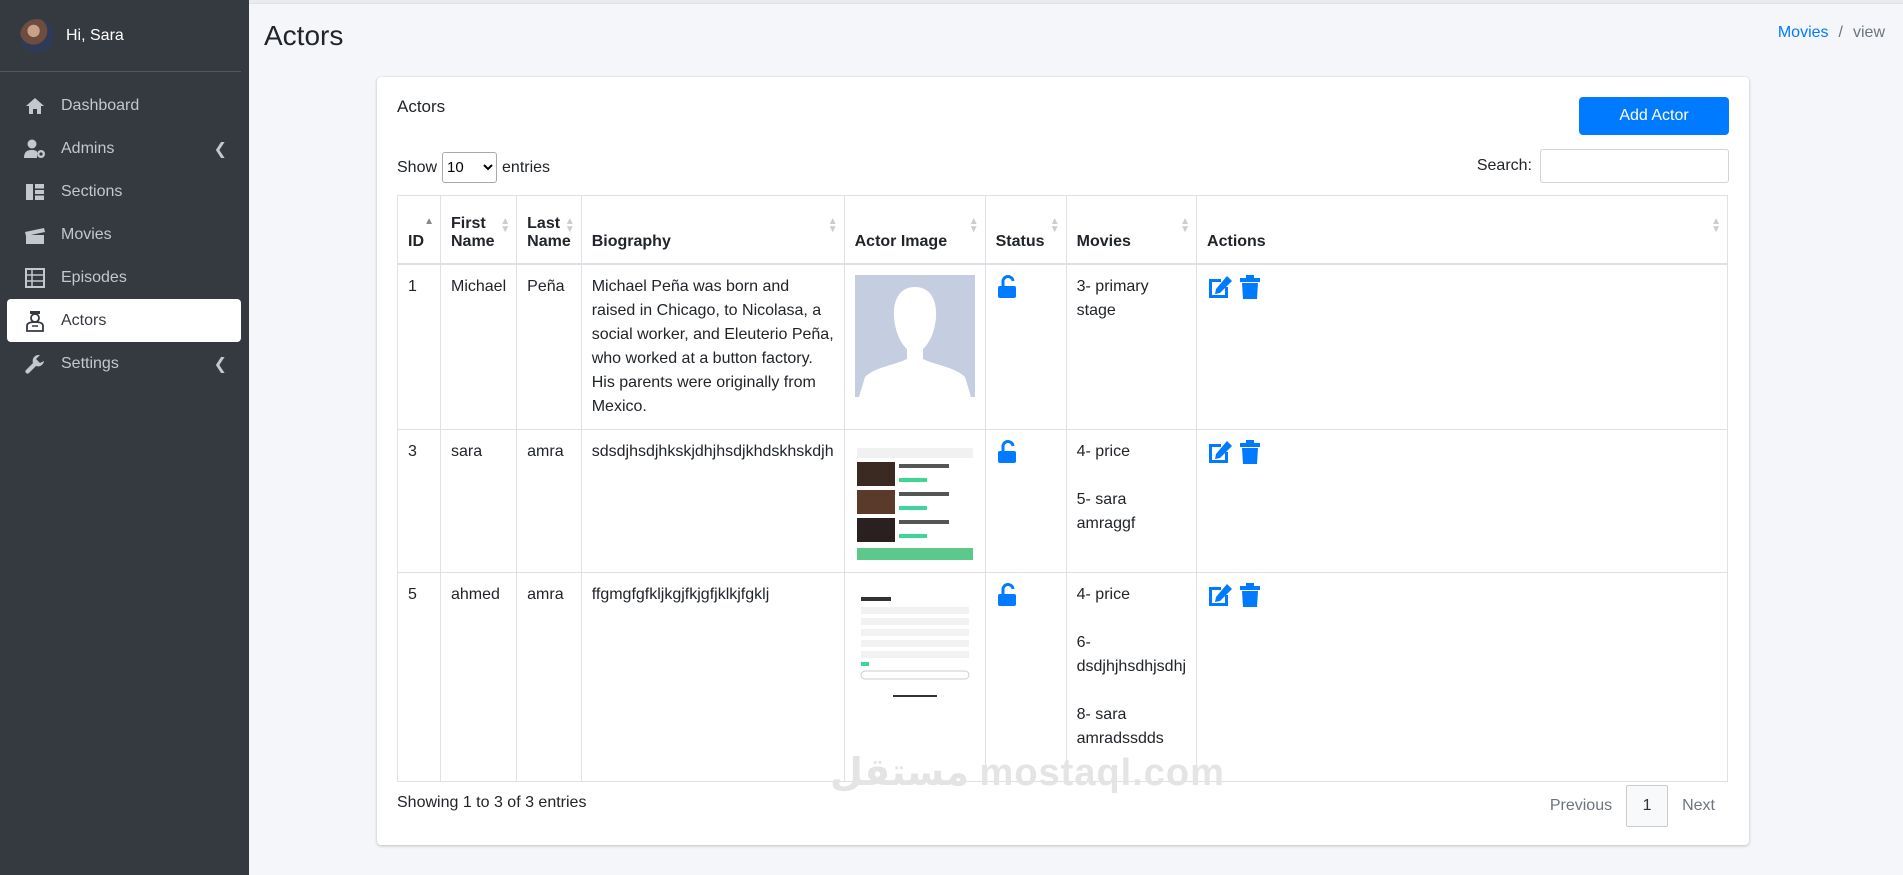  Describe the element at coordinates (95, 35) in the screenshot. I see `user-greeting: Hi, Sara` at that location.